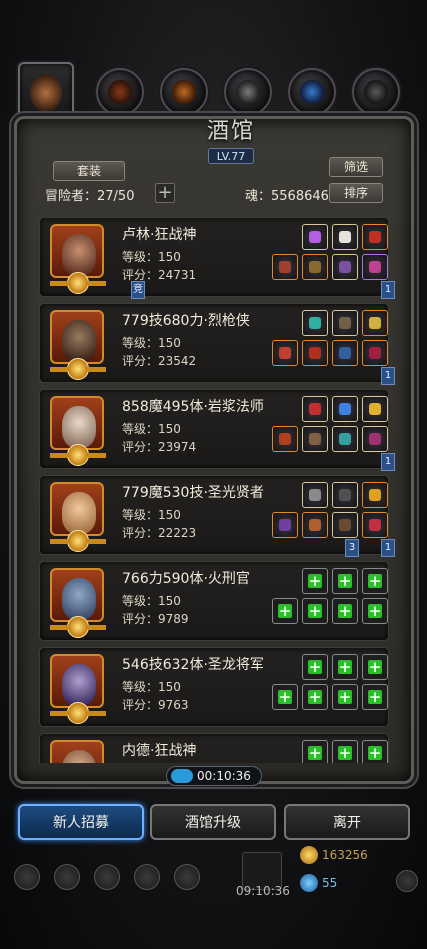 This screenshot has width=427, height=949. I want to click on title-plate: 酒馆 LV.77, so click(231, 136).